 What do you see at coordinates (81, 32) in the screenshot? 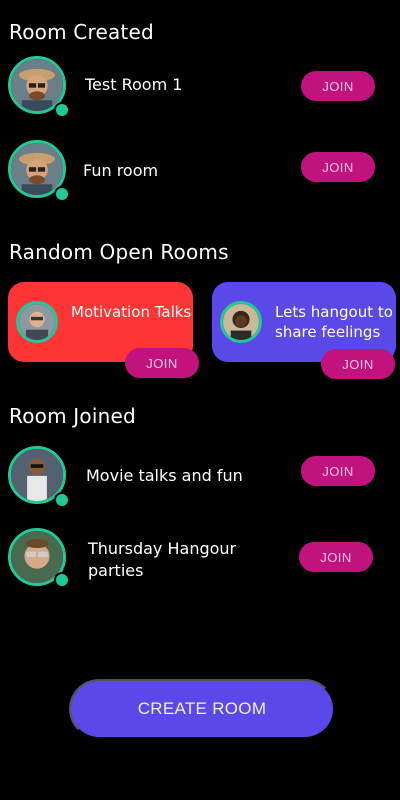
I see `room-created-heading: Room Created` at bounding box center [81, 32].